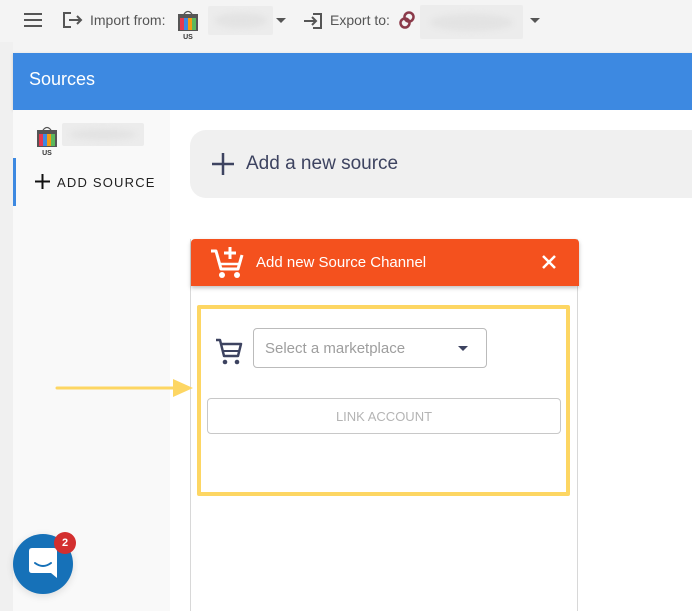  What do you see at coordinates (335, 348) in the screenshot?
I see `marketplace-placeholder: Select a marketplace` at bounding box center [335, 348].